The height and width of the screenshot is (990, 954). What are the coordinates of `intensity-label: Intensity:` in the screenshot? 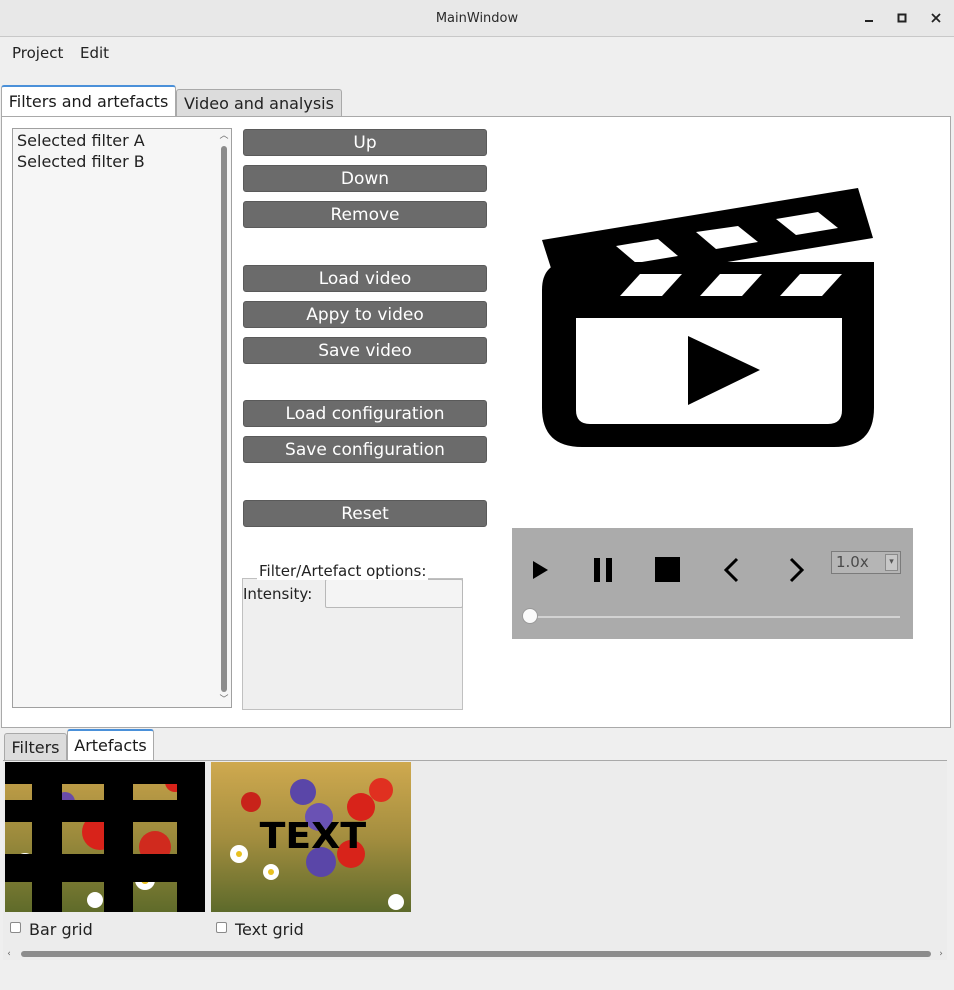 It's located at (278, 594).